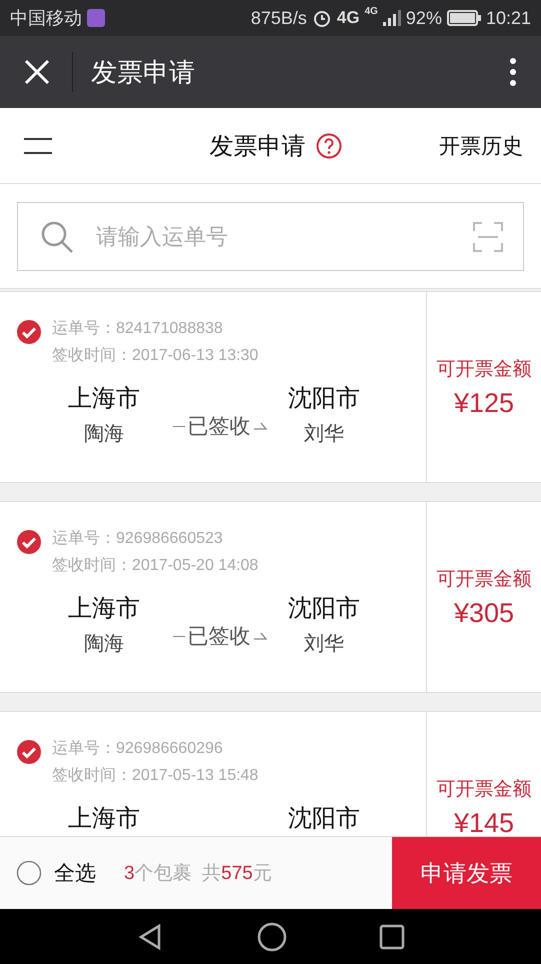  Describe the element at coordinates (57, 237) in the screenshot. I see `search-icon` at that location.